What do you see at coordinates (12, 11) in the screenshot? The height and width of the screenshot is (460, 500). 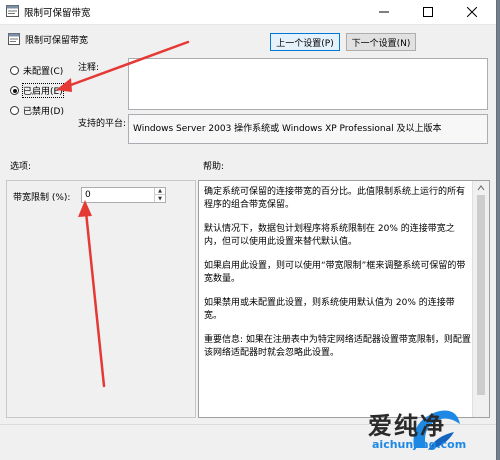 I see `policy-icon` at bounding box center [12, 11].